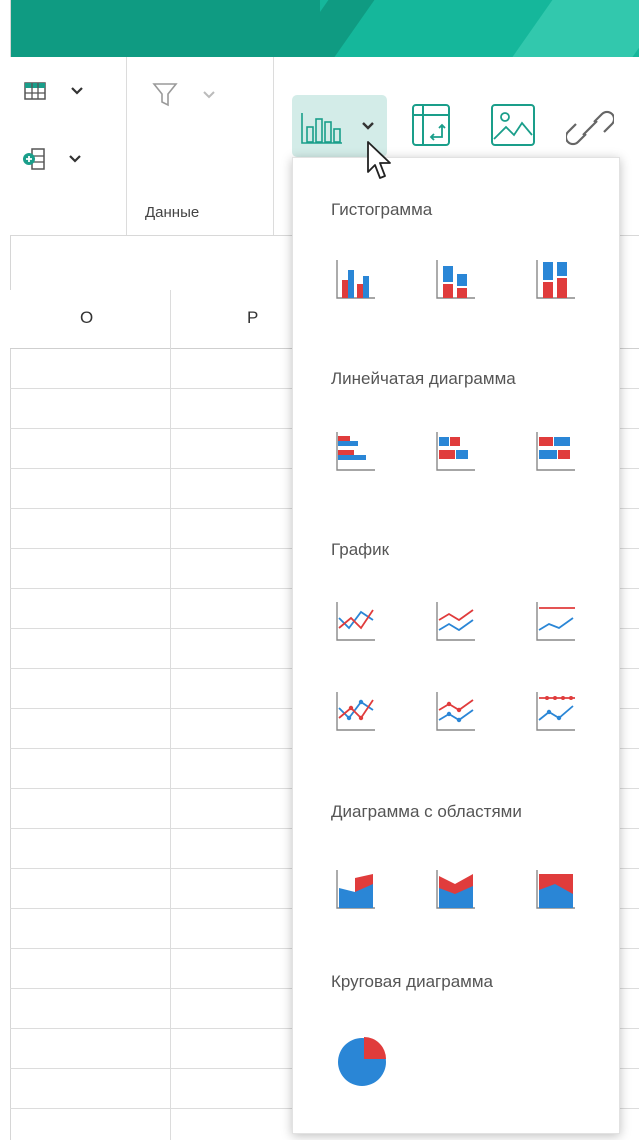 The image size is (639, 1140). I want to click on bar-stacked-icon, so click(456, 451).